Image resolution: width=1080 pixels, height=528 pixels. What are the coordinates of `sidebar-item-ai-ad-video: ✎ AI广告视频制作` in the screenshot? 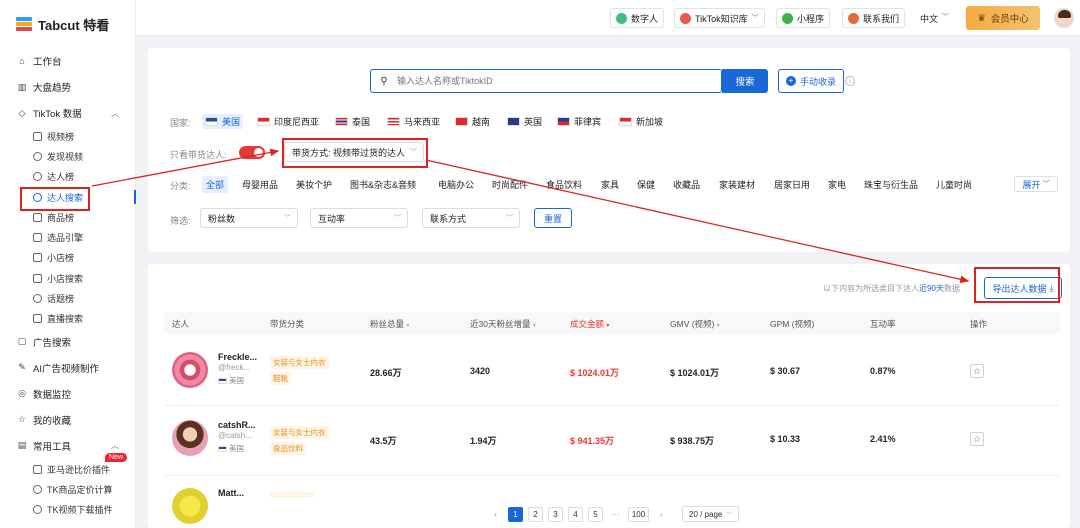 It's located at (67, 368).